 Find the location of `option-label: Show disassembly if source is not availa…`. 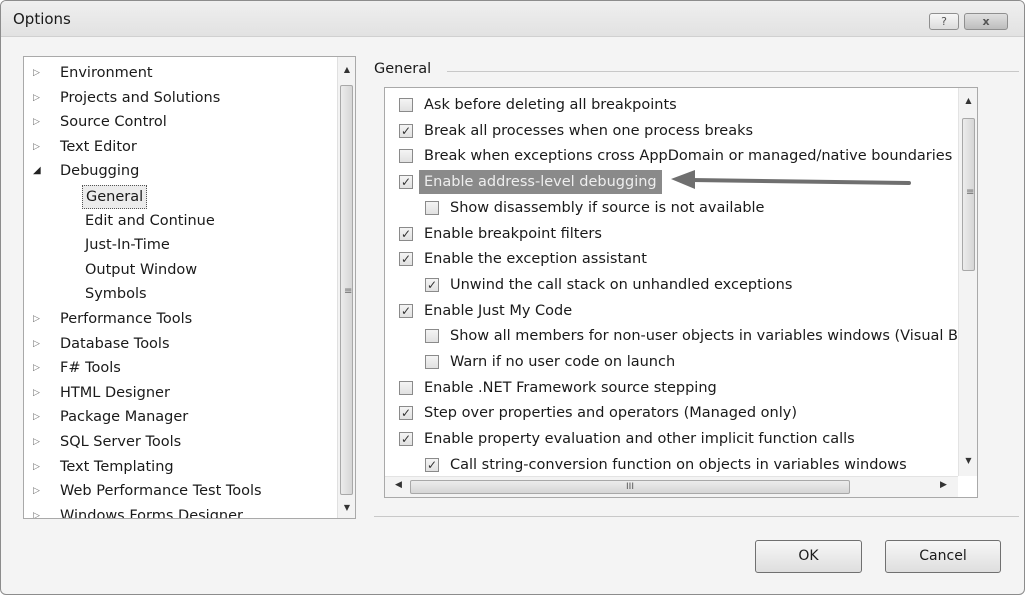

option-label: Show disassembly if source is not availa… is located at coordinates (607, 207).